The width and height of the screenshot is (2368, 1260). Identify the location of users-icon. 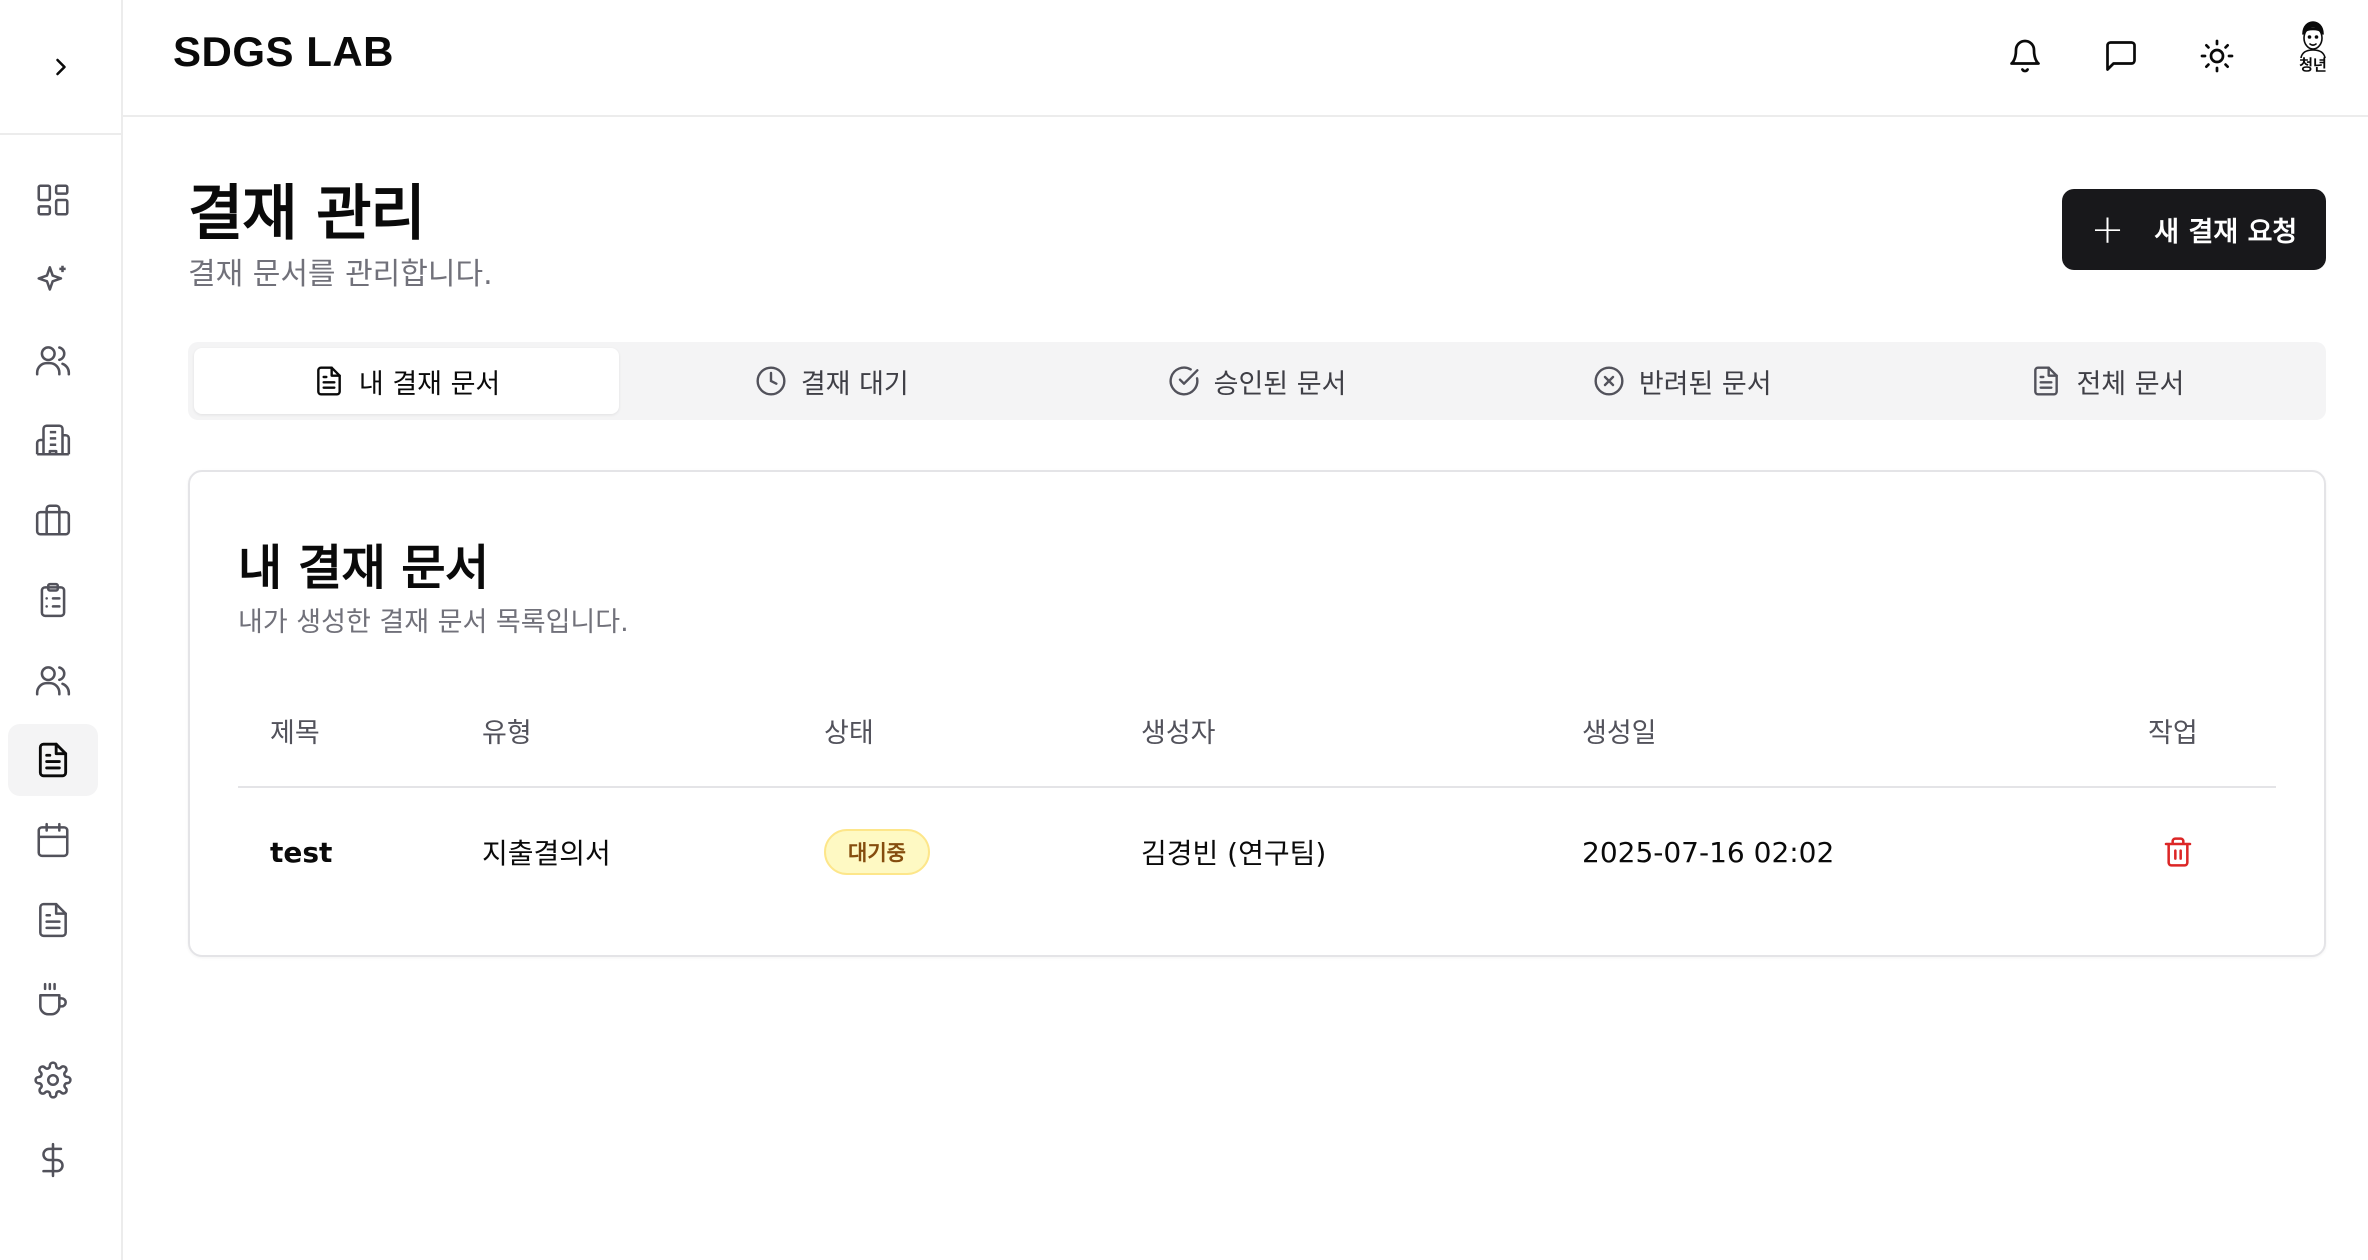
(53, 361).